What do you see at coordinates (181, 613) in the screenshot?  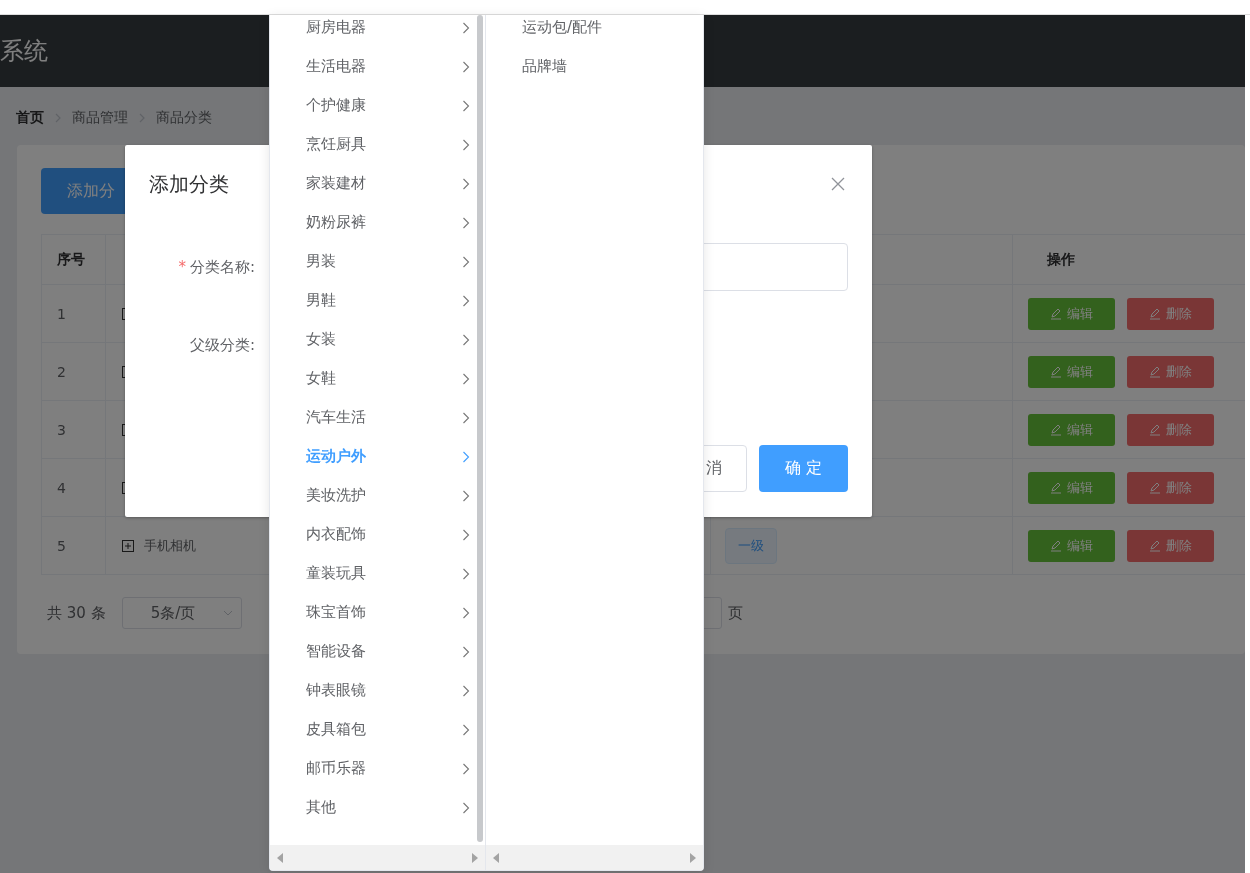 I see `page-size-select: 5条/页` at bounding box center [181, 613].